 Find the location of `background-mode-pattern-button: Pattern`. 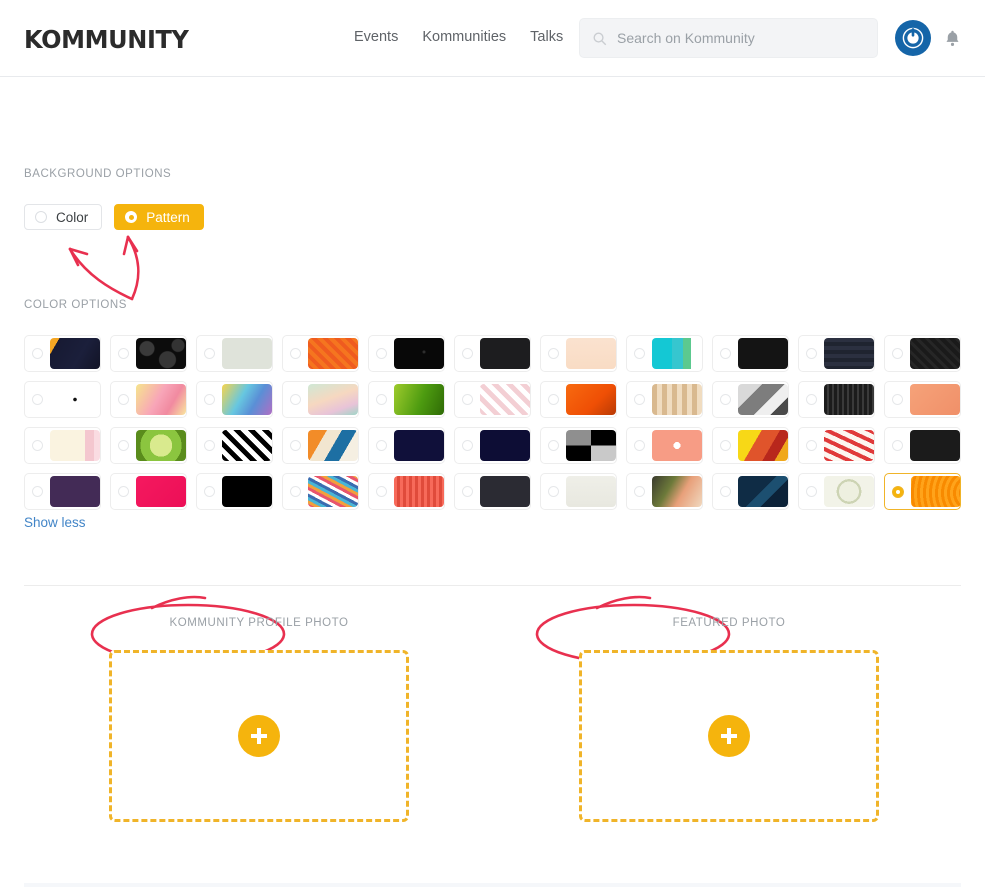

background-mode-pattern-button: Pattern is located at coordinates (159, 217).